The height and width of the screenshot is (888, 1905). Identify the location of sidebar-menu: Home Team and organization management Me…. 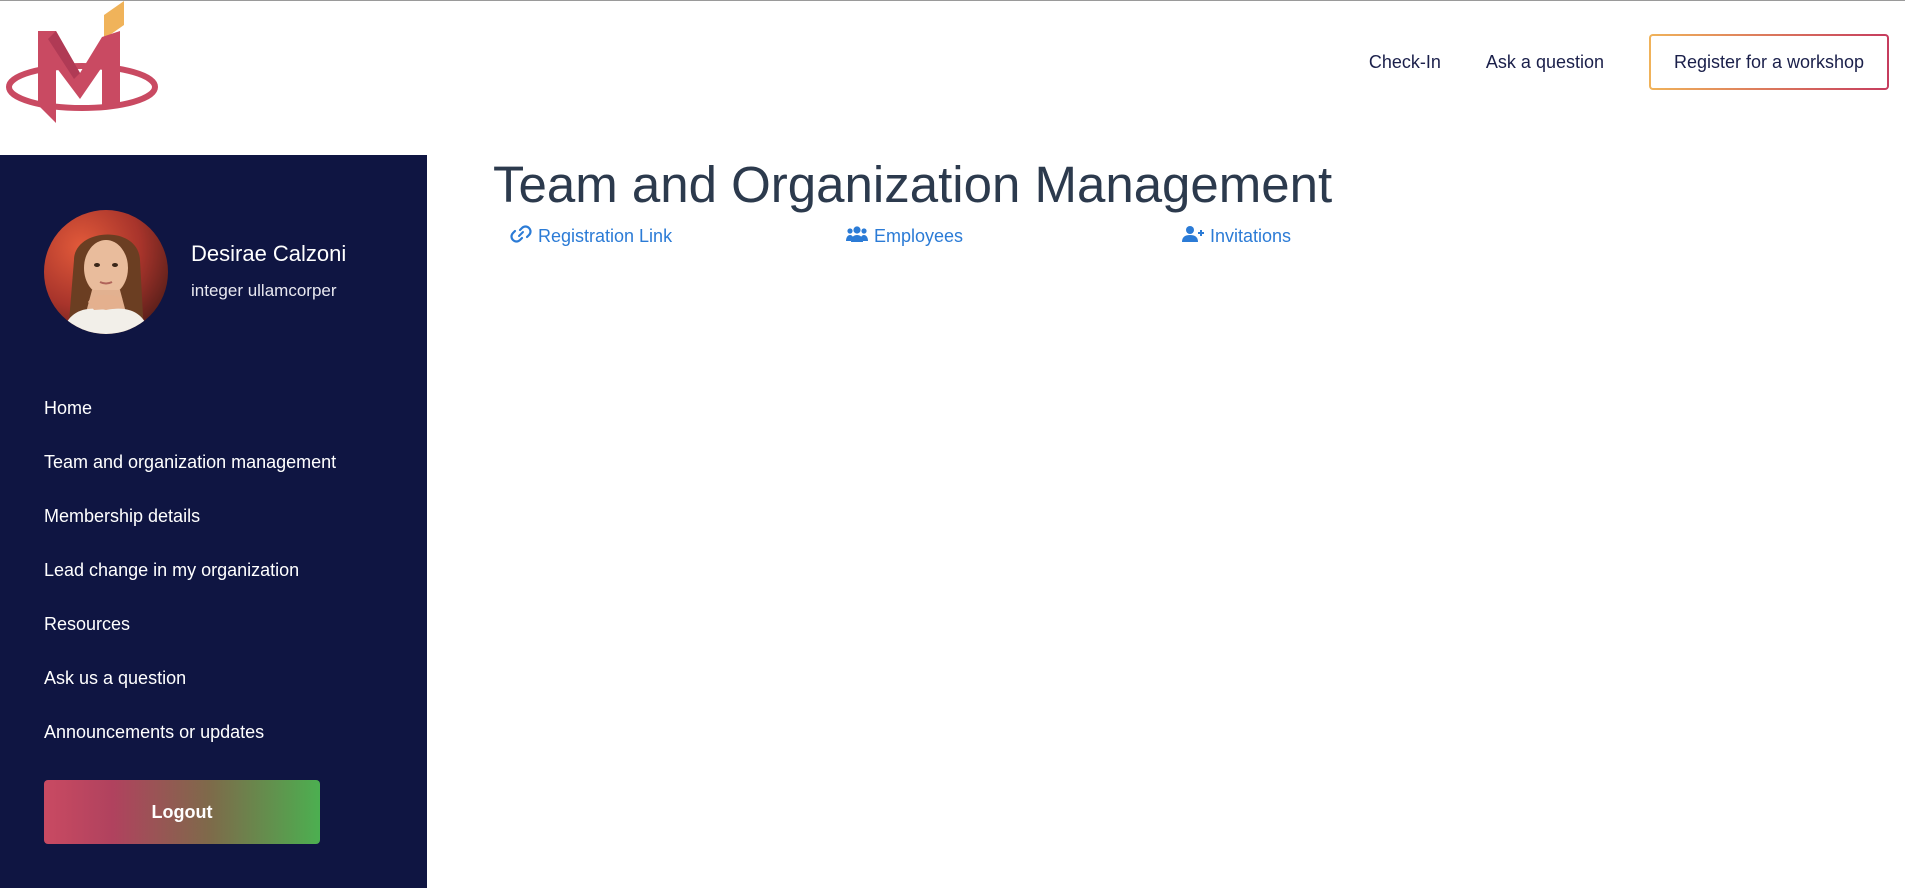
(190, 586).